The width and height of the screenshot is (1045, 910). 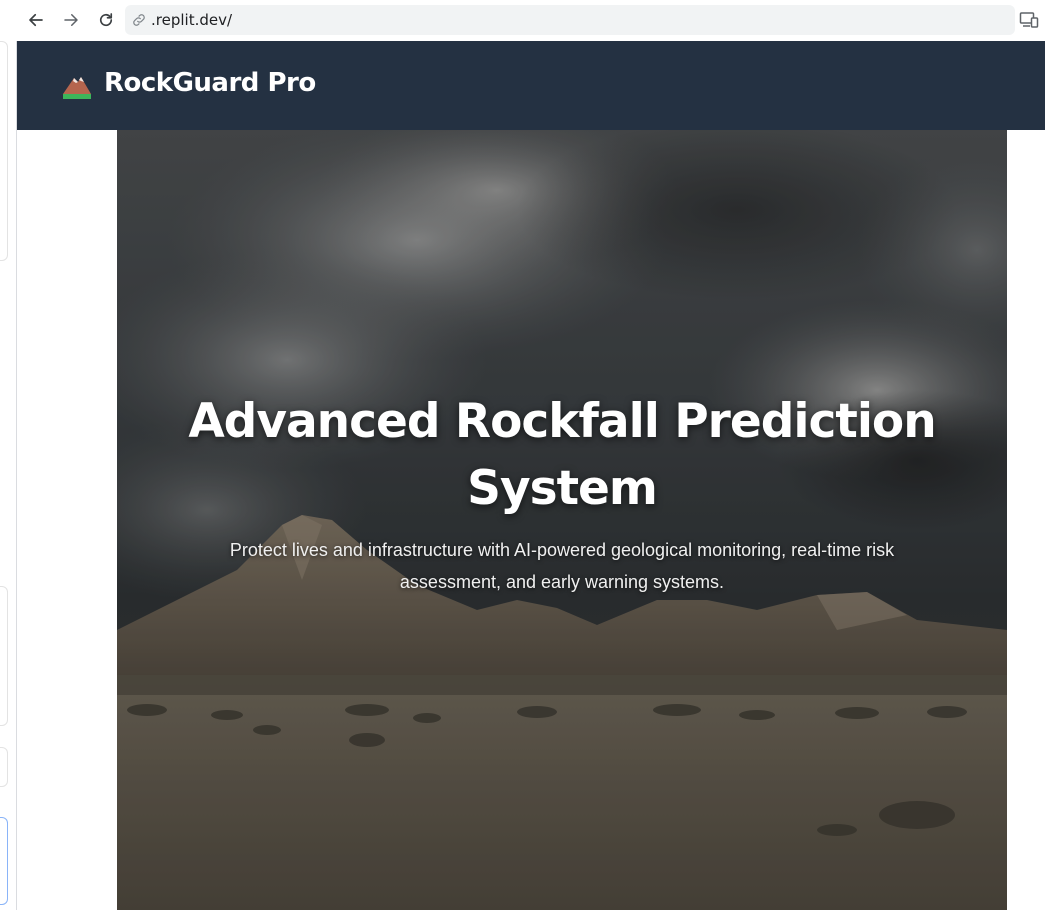 I want to click on url-text: .replit.dev/, so click(x=191, y=20).